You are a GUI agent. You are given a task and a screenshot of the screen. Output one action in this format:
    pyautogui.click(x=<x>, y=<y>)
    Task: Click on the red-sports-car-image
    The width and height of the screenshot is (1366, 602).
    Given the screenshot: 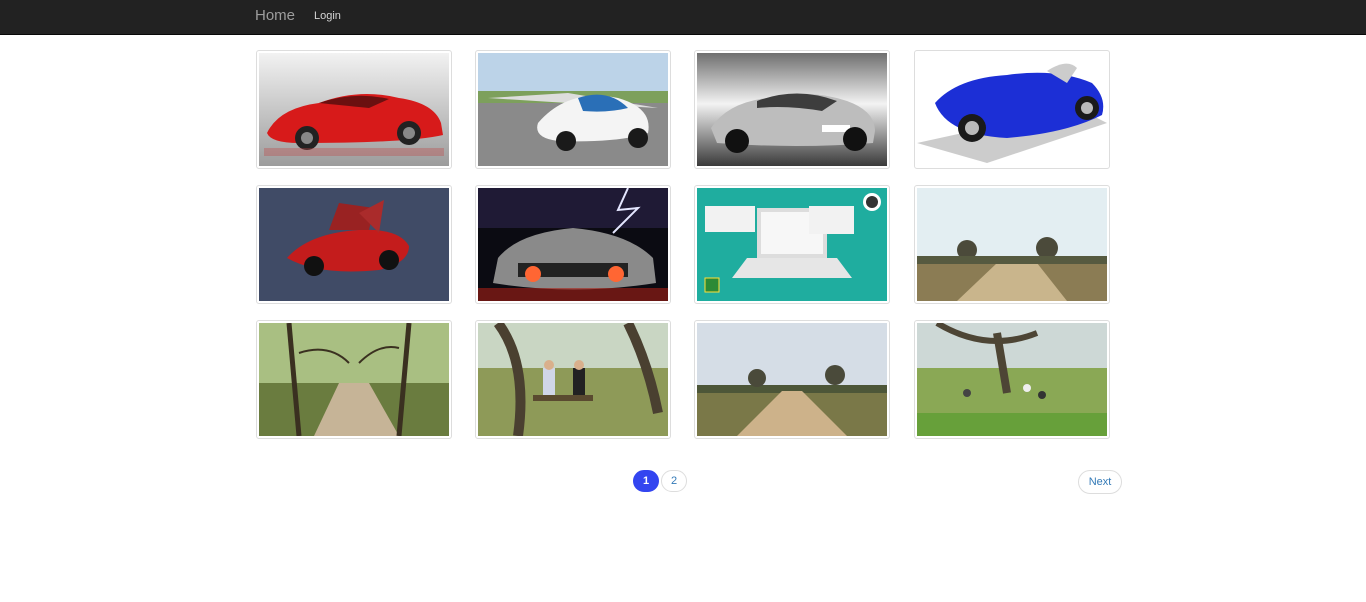 What is the action you would take?
    pyautogui.click(x=354, y=109)
    